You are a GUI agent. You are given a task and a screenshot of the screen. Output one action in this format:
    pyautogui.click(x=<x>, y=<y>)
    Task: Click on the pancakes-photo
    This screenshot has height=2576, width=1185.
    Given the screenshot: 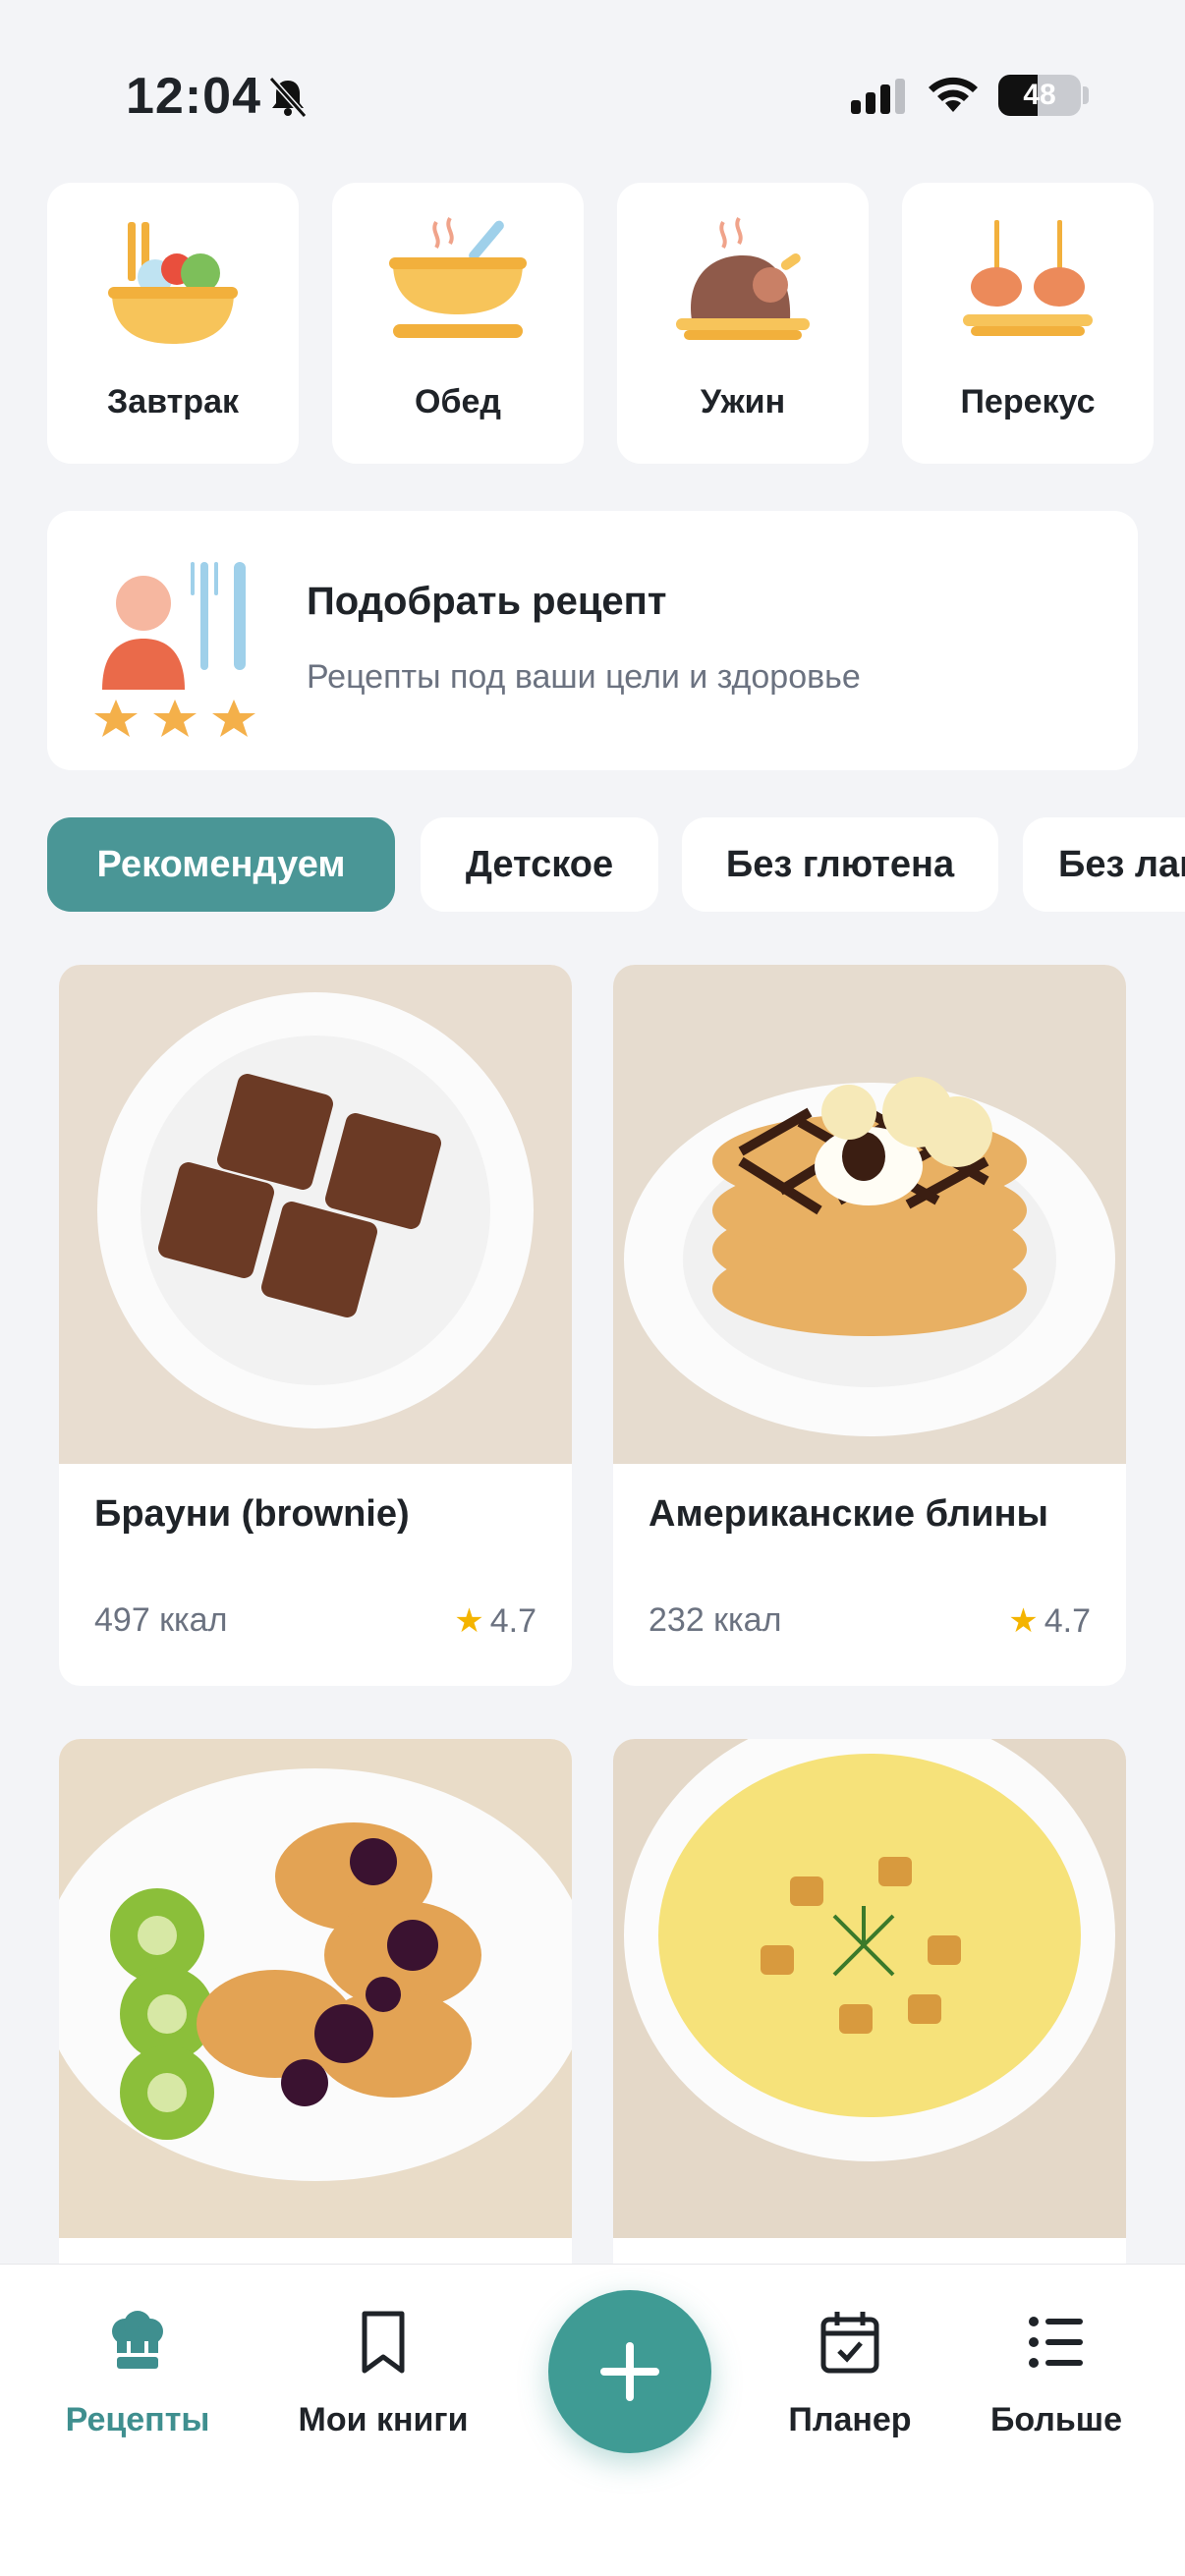 What is the action you would take?
    pyautogui.click(x=870, y=1214)
    